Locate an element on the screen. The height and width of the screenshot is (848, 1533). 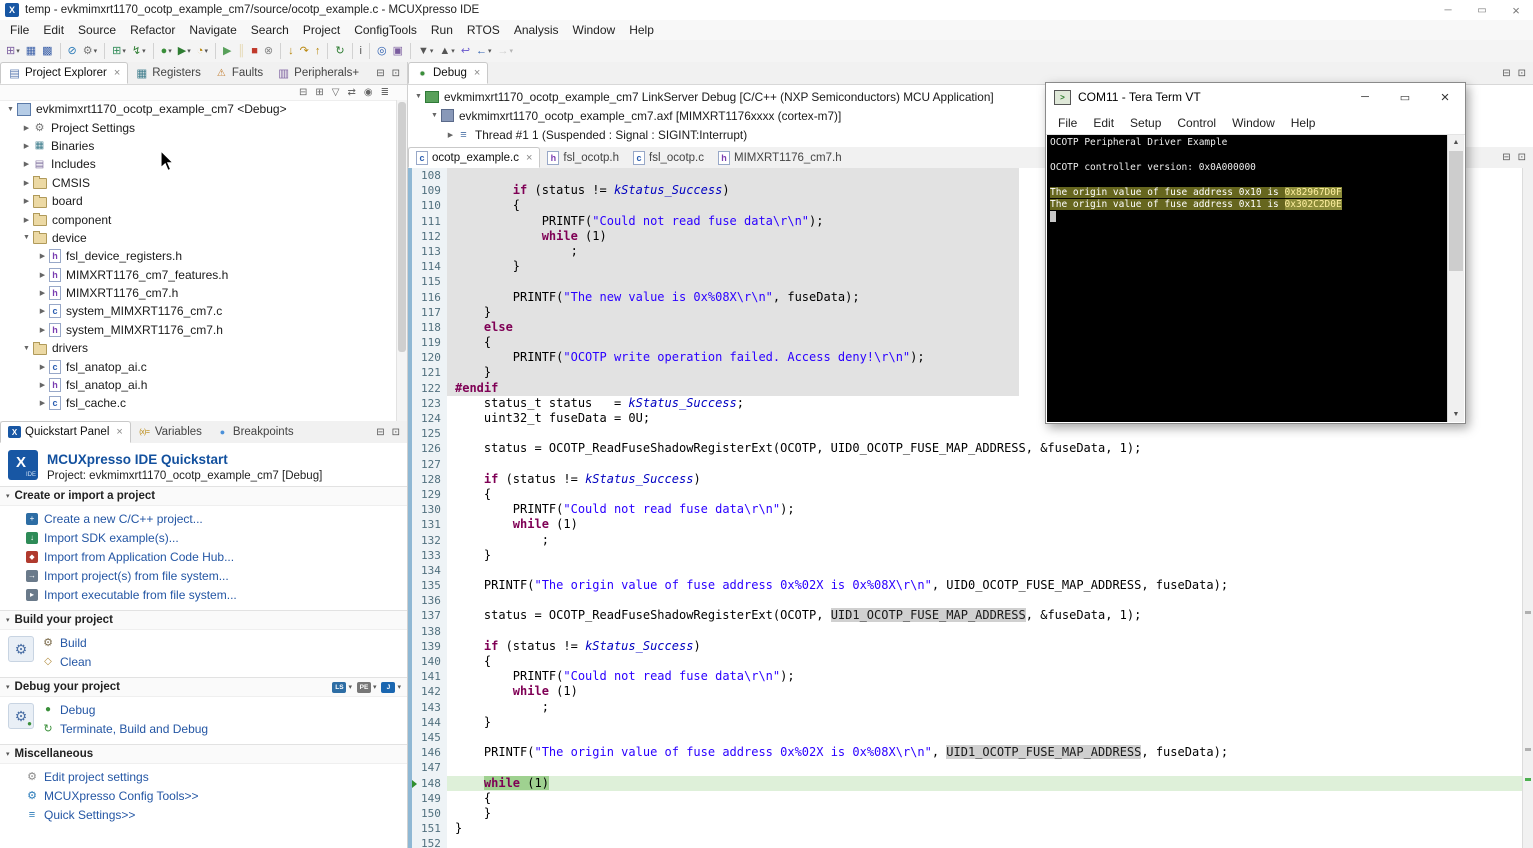
link-quick-settings: Quick Settings>> is located at coordinates (214, 814).